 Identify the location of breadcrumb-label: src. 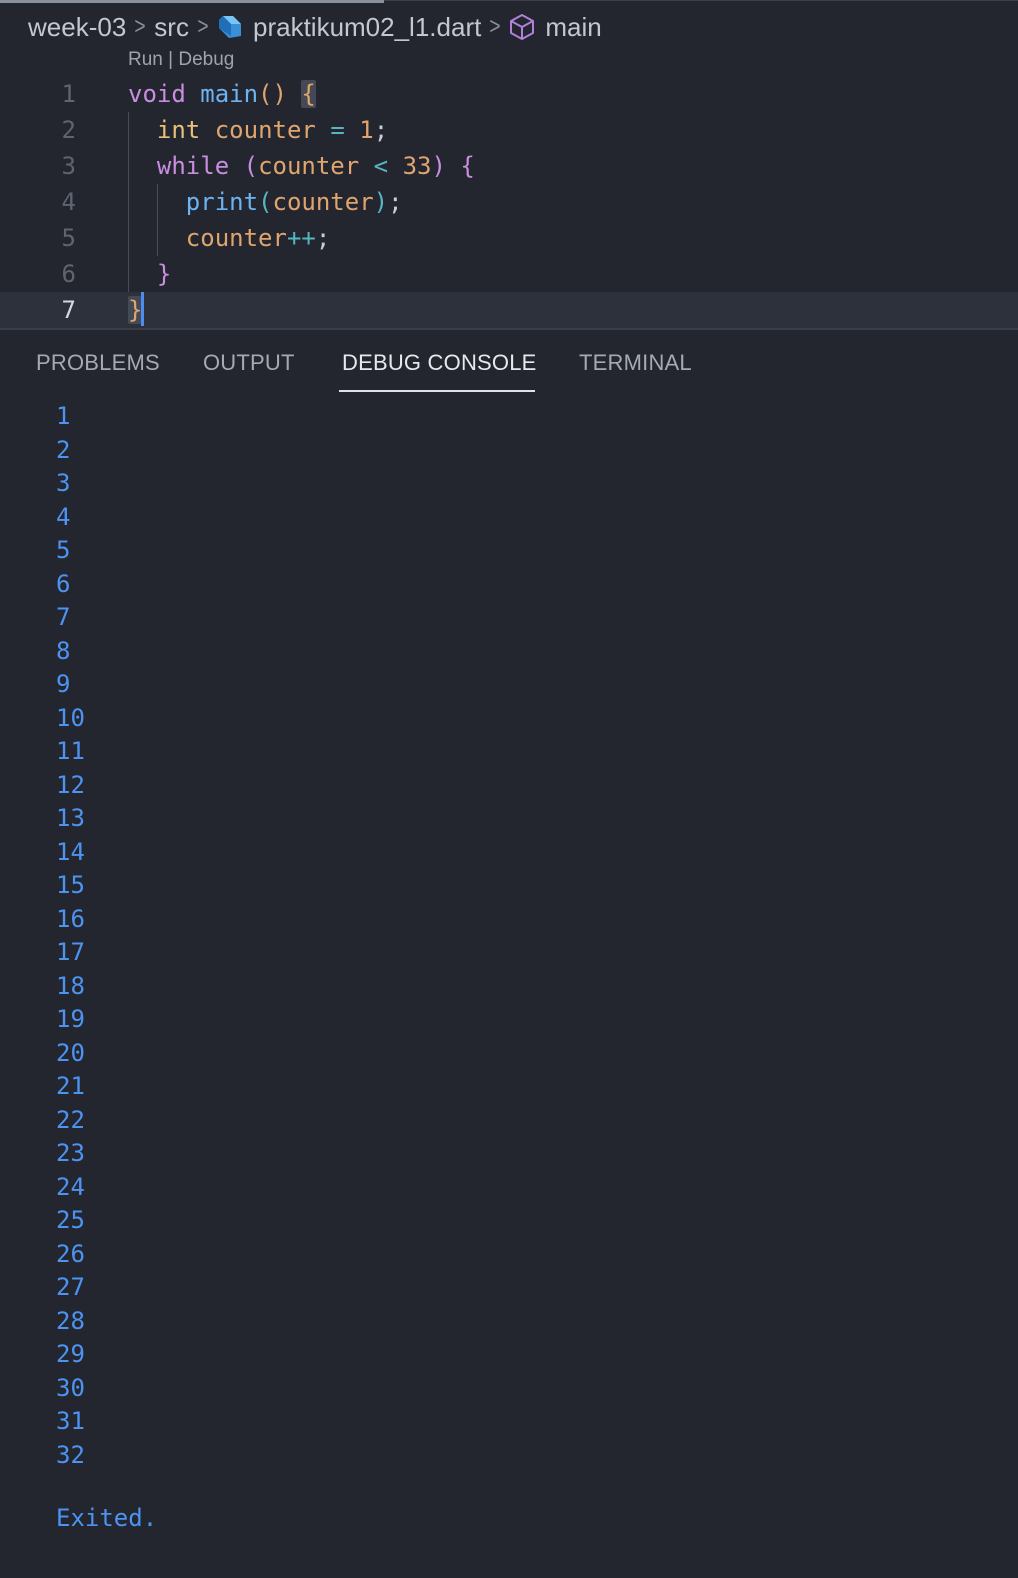
(171, 26).